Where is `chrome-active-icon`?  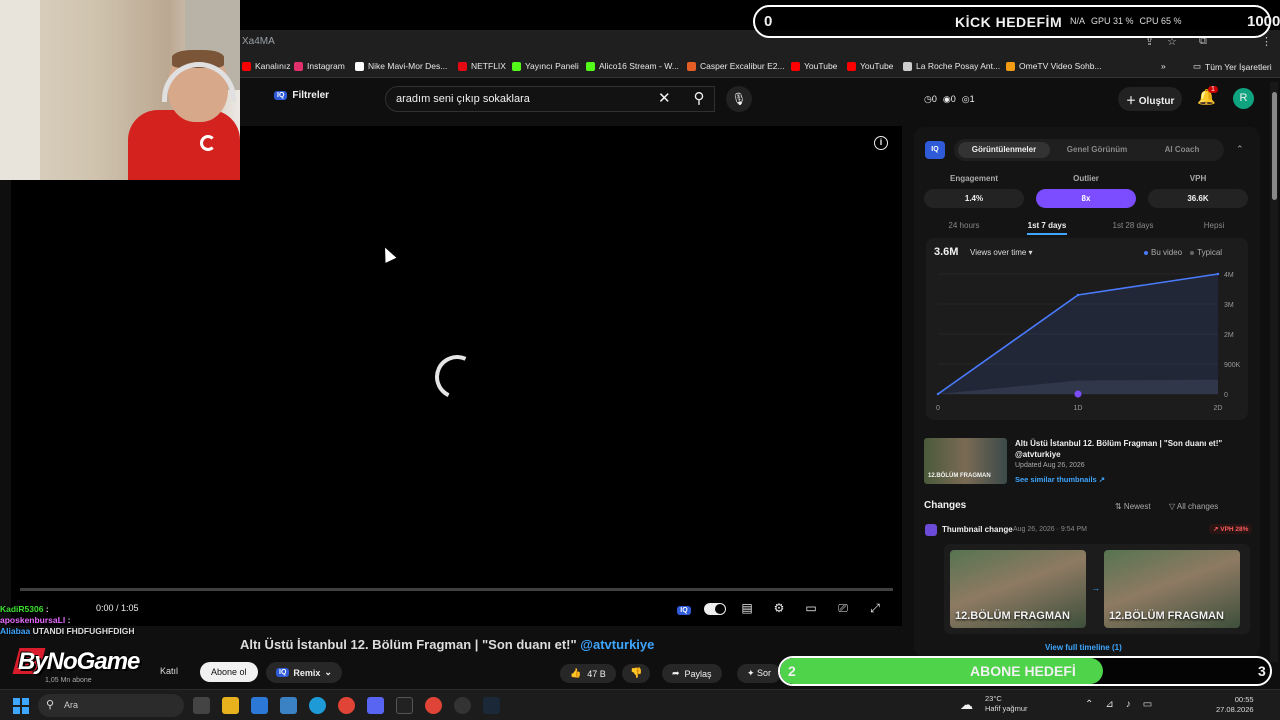
chrome-active-icon is located at coordinates (433, 705).